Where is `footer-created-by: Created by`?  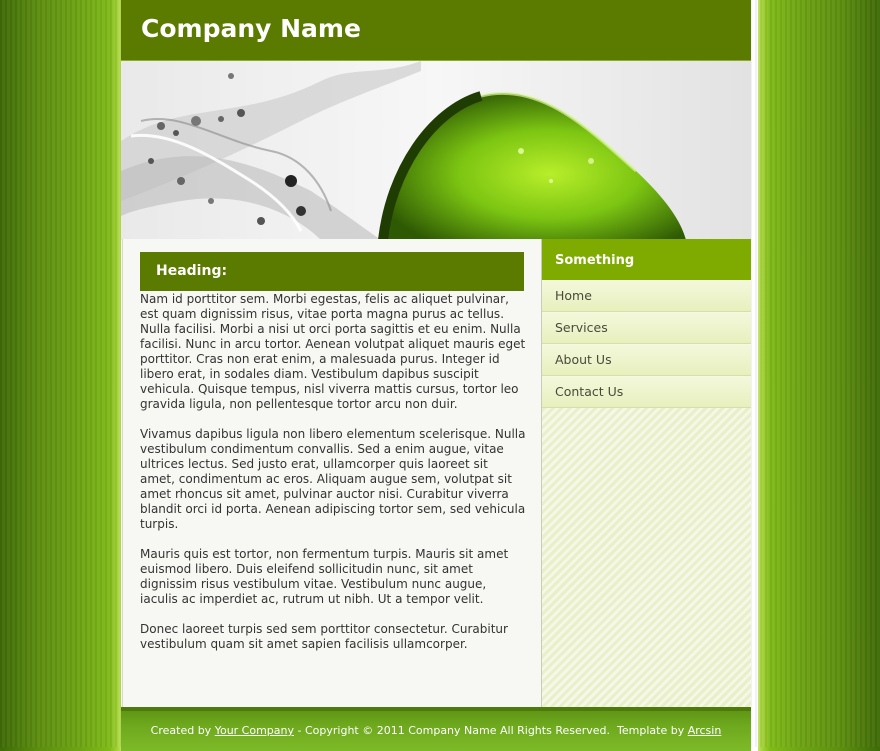
footer-created-by: Created by is located at coordinates (182, 730).